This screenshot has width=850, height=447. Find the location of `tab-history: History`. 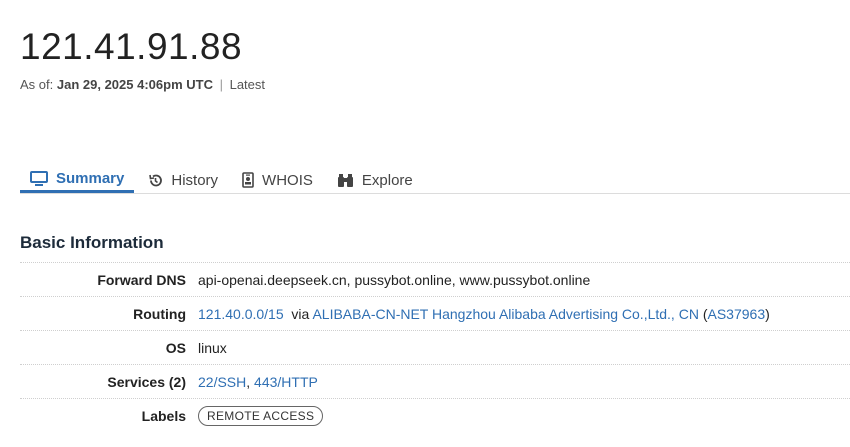

tab-history: History is located at coordinates (183, 176).